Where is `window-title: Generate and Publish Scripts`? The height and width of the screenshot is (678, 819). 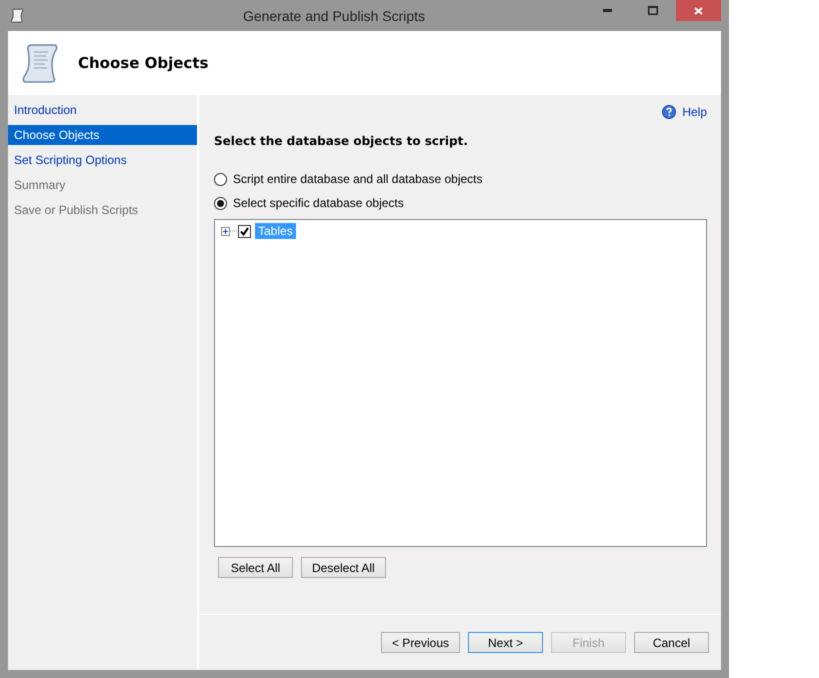 window-title: Generate and Publish Scripts is located at coordinates (334, 16).